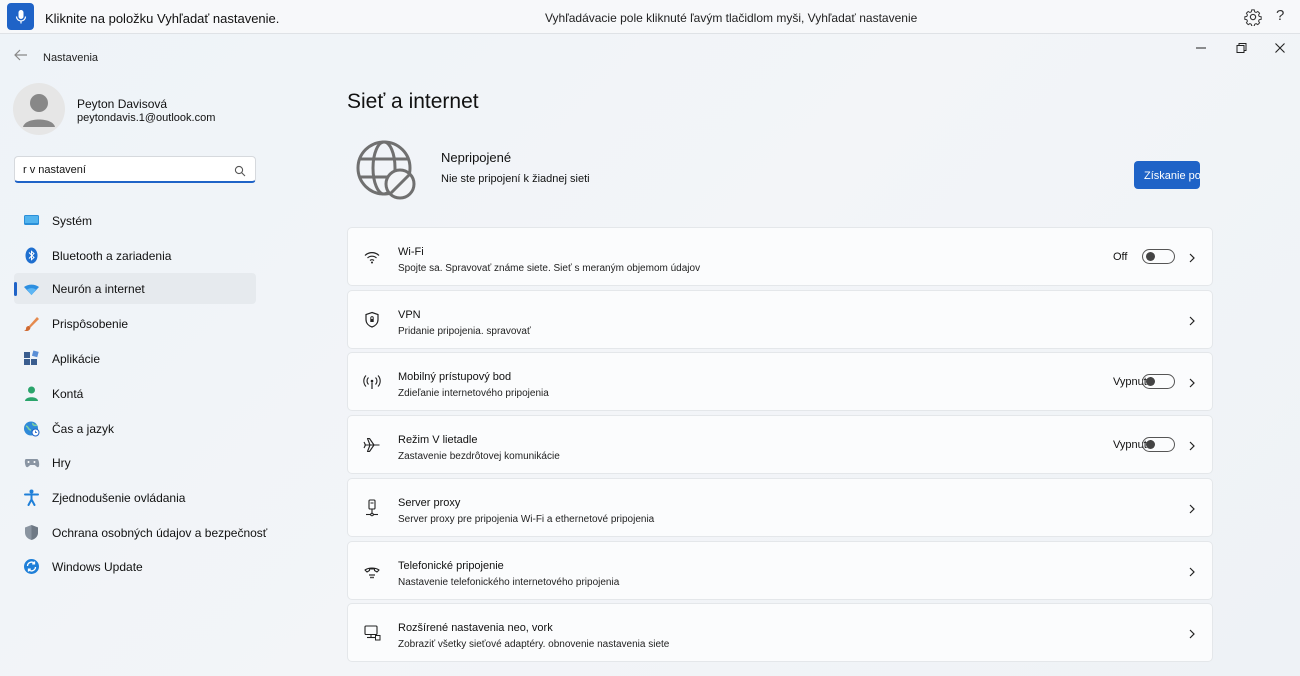 This screenshot has height=676, width=1300. What do you see at coordinates (1120, 257) in the screenshot?
I see `toggle-state-label: Off` at bounding box center [1120, 257].